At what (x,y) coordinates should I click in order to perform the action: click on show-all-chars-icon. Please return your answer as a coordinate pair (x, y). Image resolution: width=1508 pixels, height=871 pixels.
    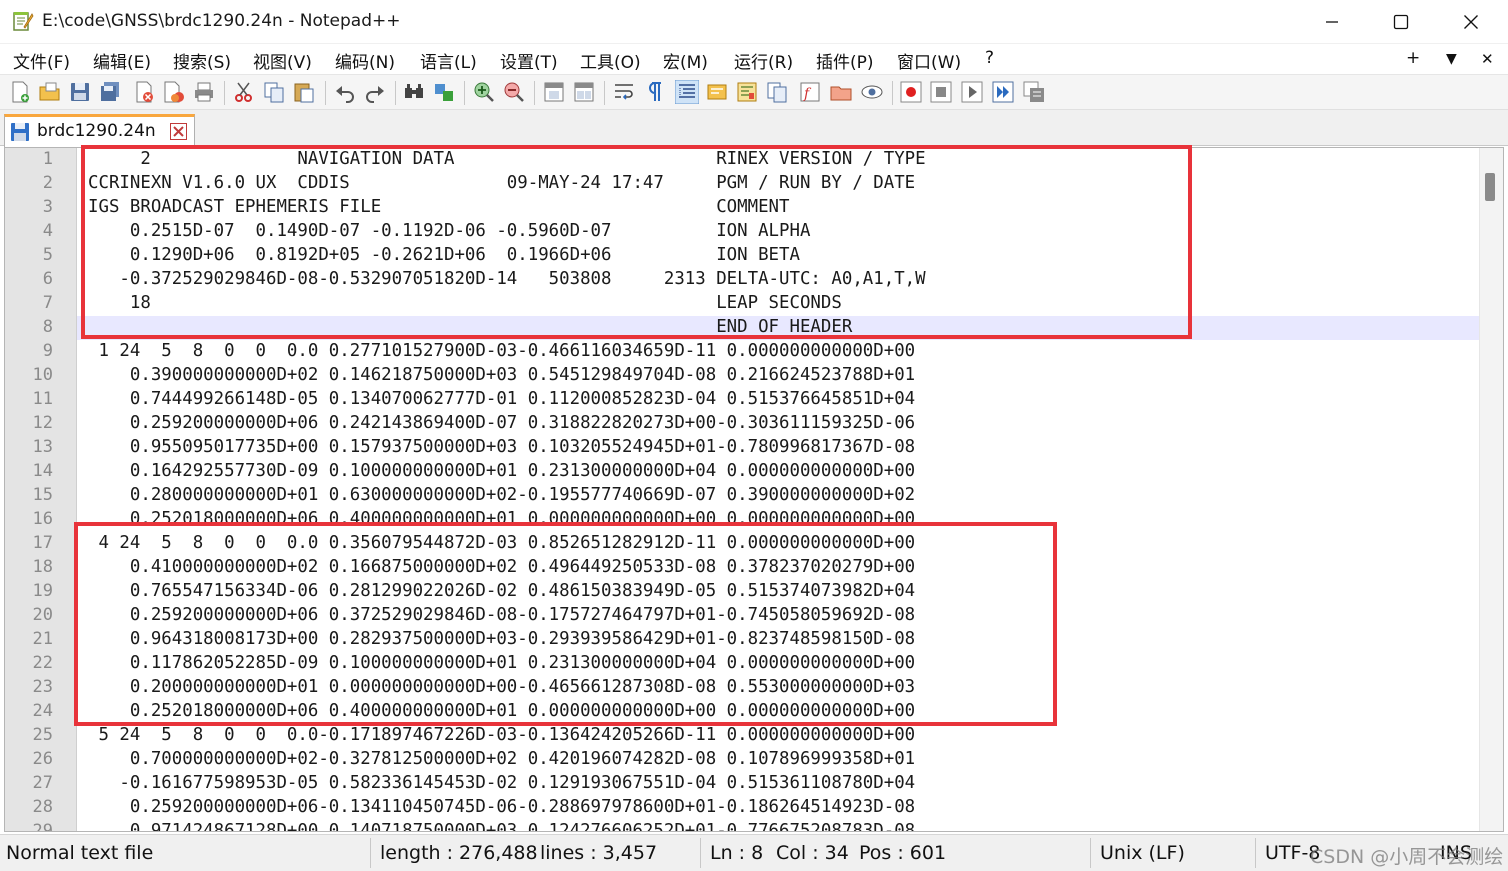
    Looking at the image, I should click on (654, 92).